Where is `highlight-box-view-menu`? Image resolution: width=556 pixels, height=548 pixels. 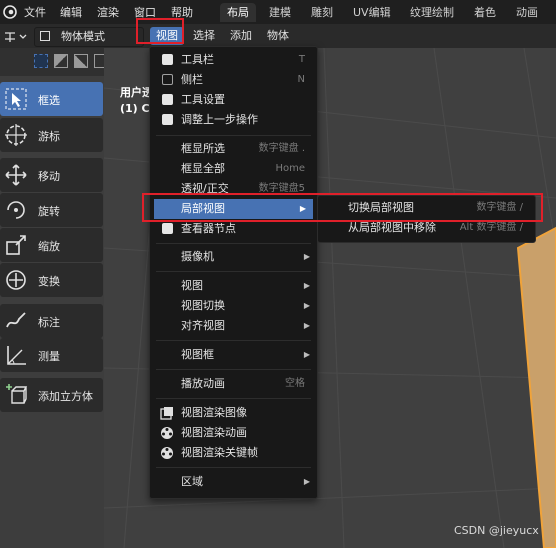 highlight-box-view-menu is located at coordinates (160, 31).